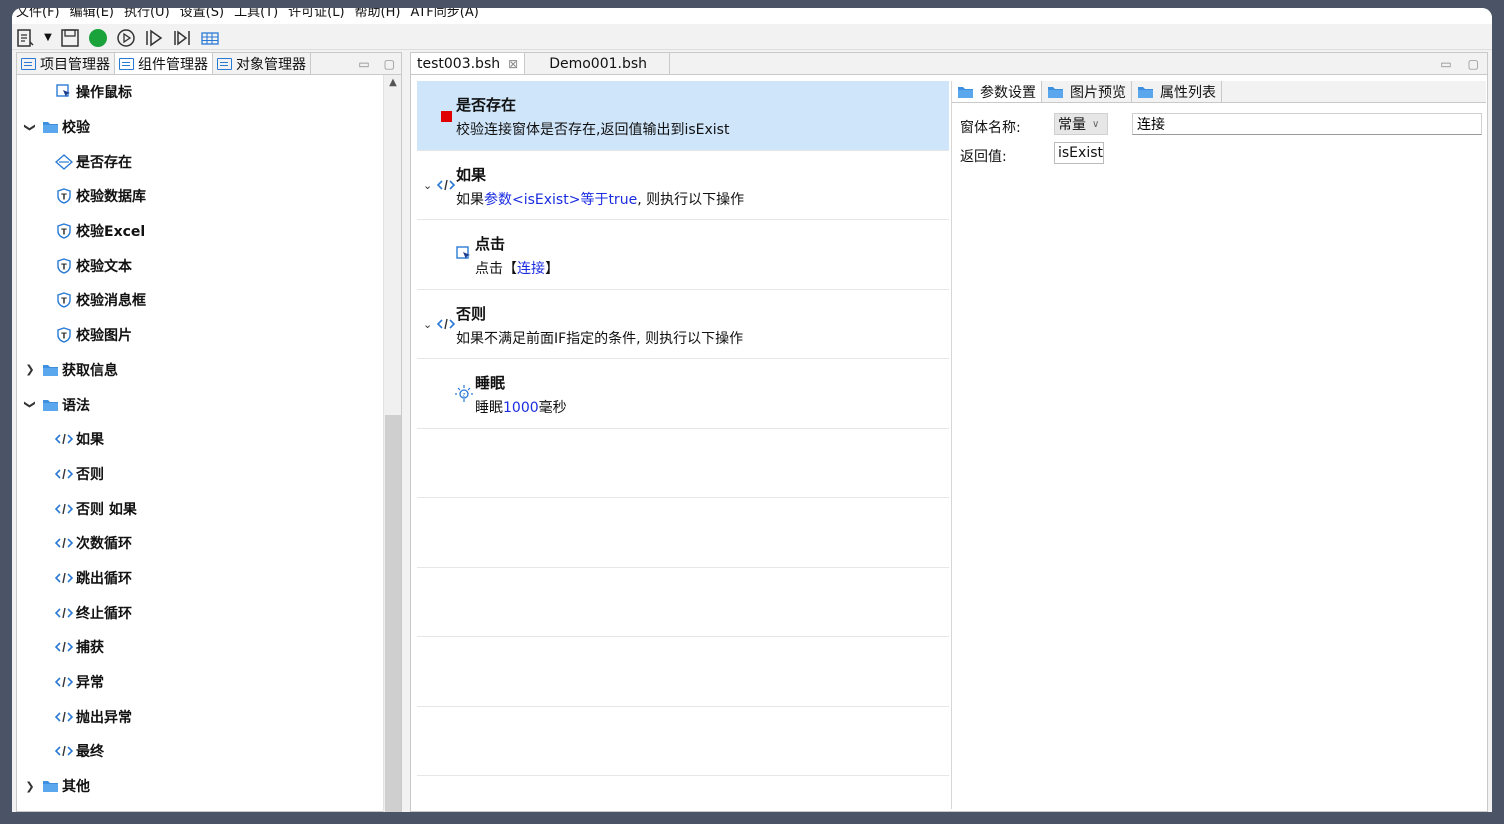 Image resolution: width=1504 pixels, height=824 pixels. I want to click on tree-folder: ❯ 其他, so click(201, 786).